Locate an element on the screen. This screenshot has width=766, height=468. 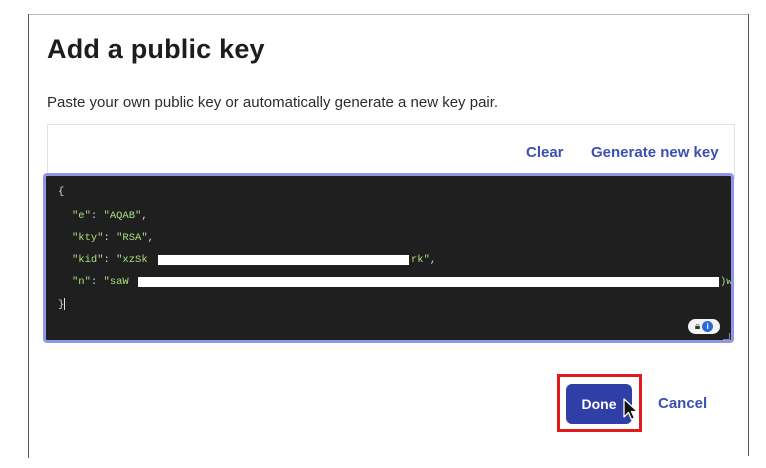
dialog-right-border is located at coordinates (748, 235).